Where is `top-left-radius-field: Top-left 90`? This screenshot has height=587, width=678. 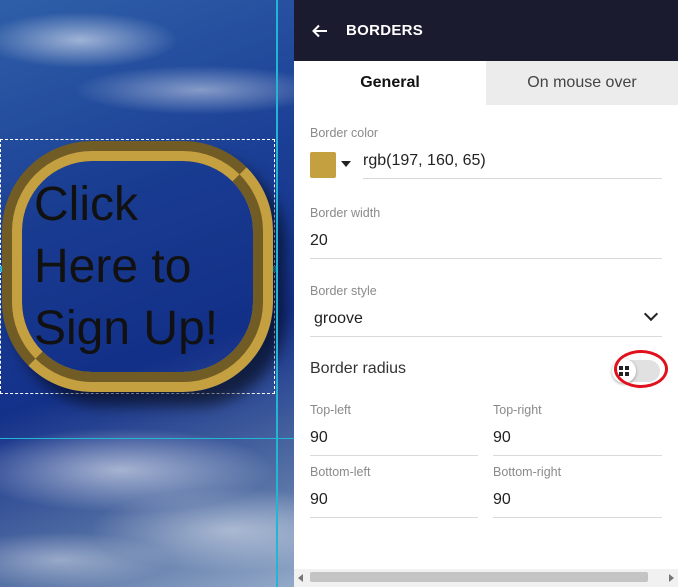 top-left-radius-field: Top-left 90 is located at coordinates (394, 429).